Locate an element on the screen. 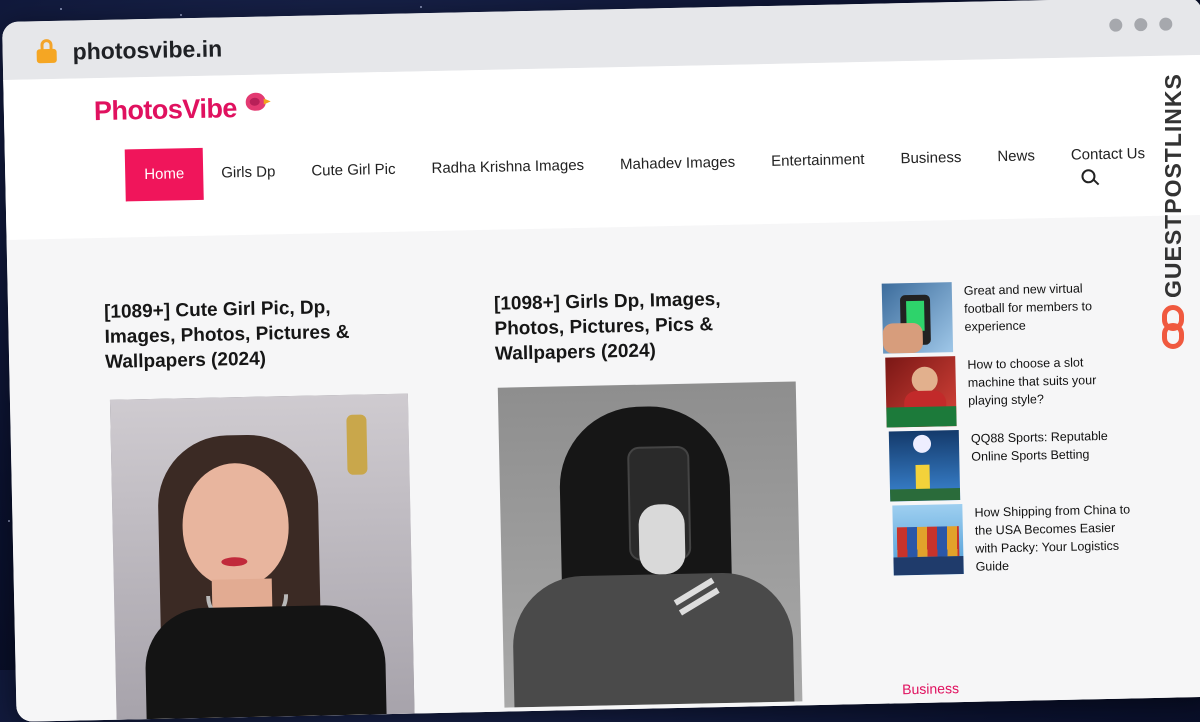 Image resolution: width=1200 pixels, height=722 pixels. nav-item-entertainment: Entertainment is located at coordinates (818, 161).